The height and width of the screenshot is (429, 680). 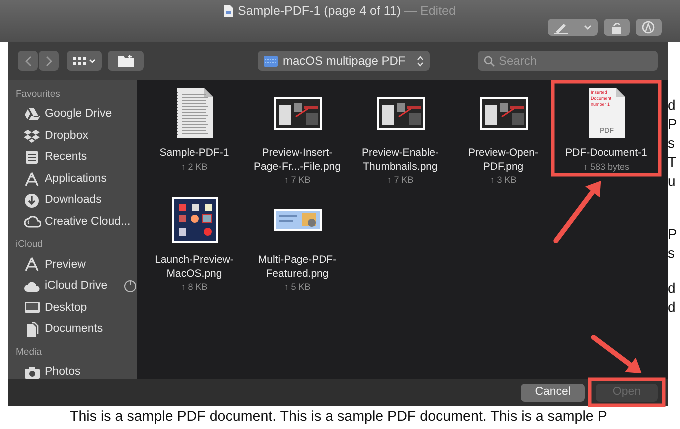 What do you see at coordinates (72, 265) in the screenshot?
I see `sidebar-item: Preview` at bounding box center [72, 265].